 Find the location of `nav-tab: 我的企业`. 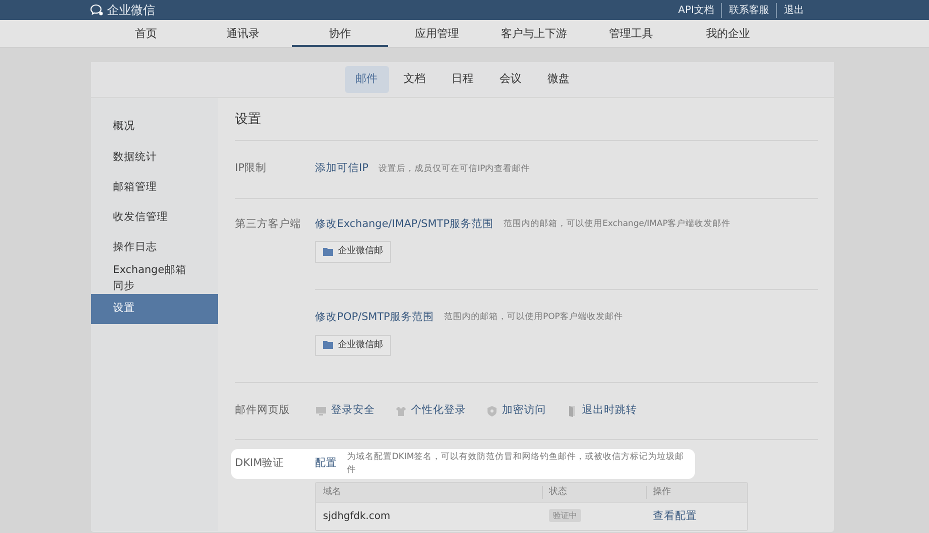

nav-tab: 我的企业 is located at coordinates (728, 33).